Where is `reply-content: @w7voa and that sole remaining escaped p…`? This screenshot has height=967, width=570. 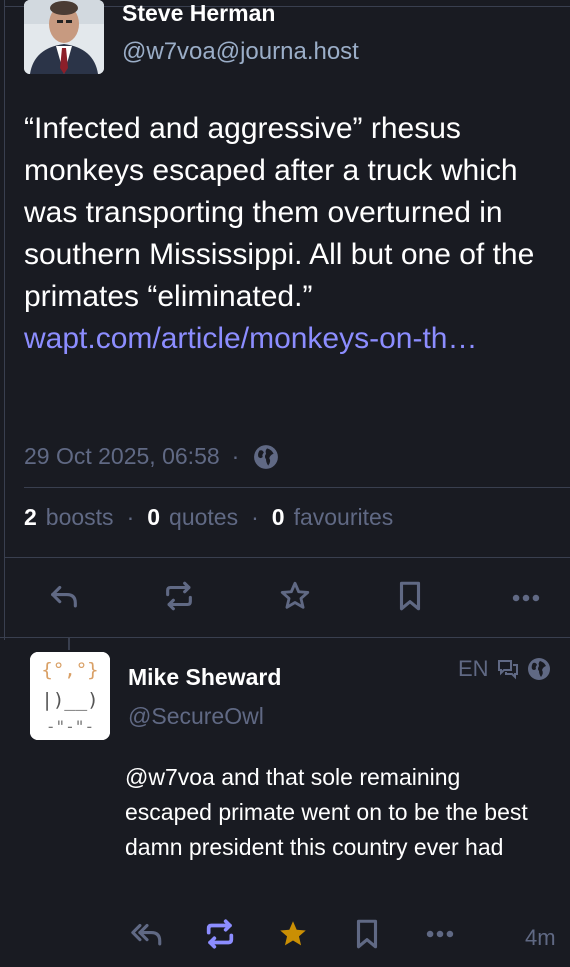
reply-content: @w7voa and that sole remaining escaped p… is located at coordinates (335, 812).